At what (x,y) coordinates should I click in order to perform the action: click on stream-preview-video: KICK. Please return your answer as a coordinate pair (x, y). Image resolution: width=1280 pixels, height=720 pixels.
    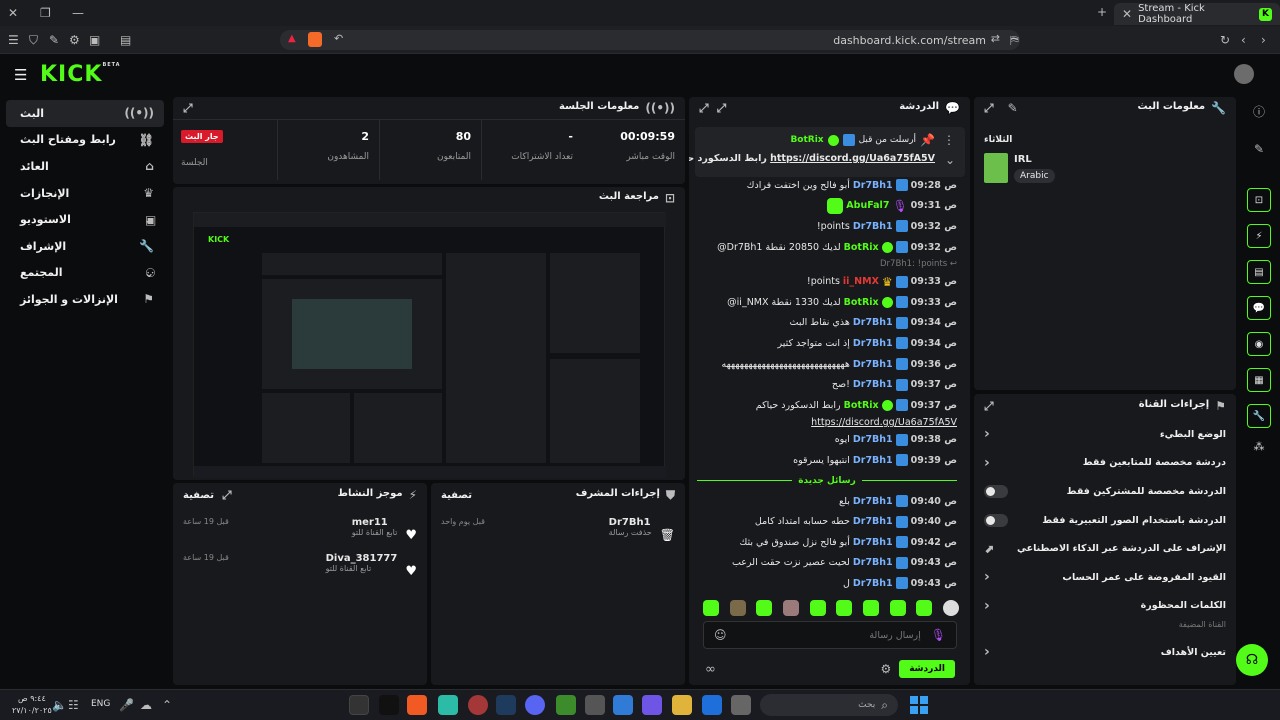
    Looking at the image, I should click on (429, 345).